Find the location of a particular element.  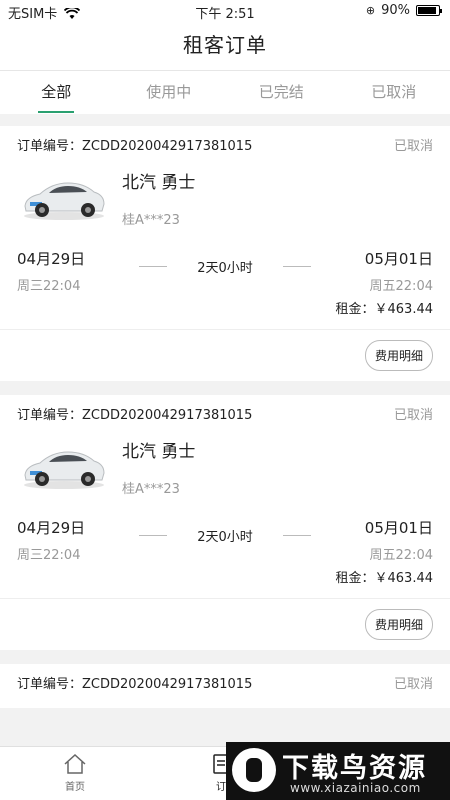

nav-home: 首页 is located at coordinates (75, 773).